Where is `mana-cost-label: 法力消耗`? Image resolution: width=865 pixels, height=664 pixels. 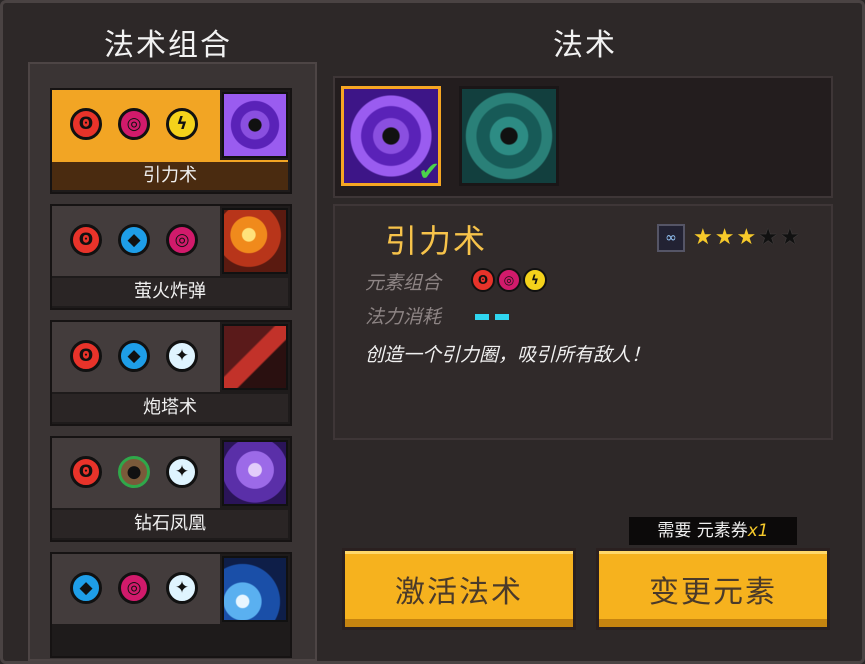 mana-cost-label: 法力消耗 is located at coordinates (403, 317).